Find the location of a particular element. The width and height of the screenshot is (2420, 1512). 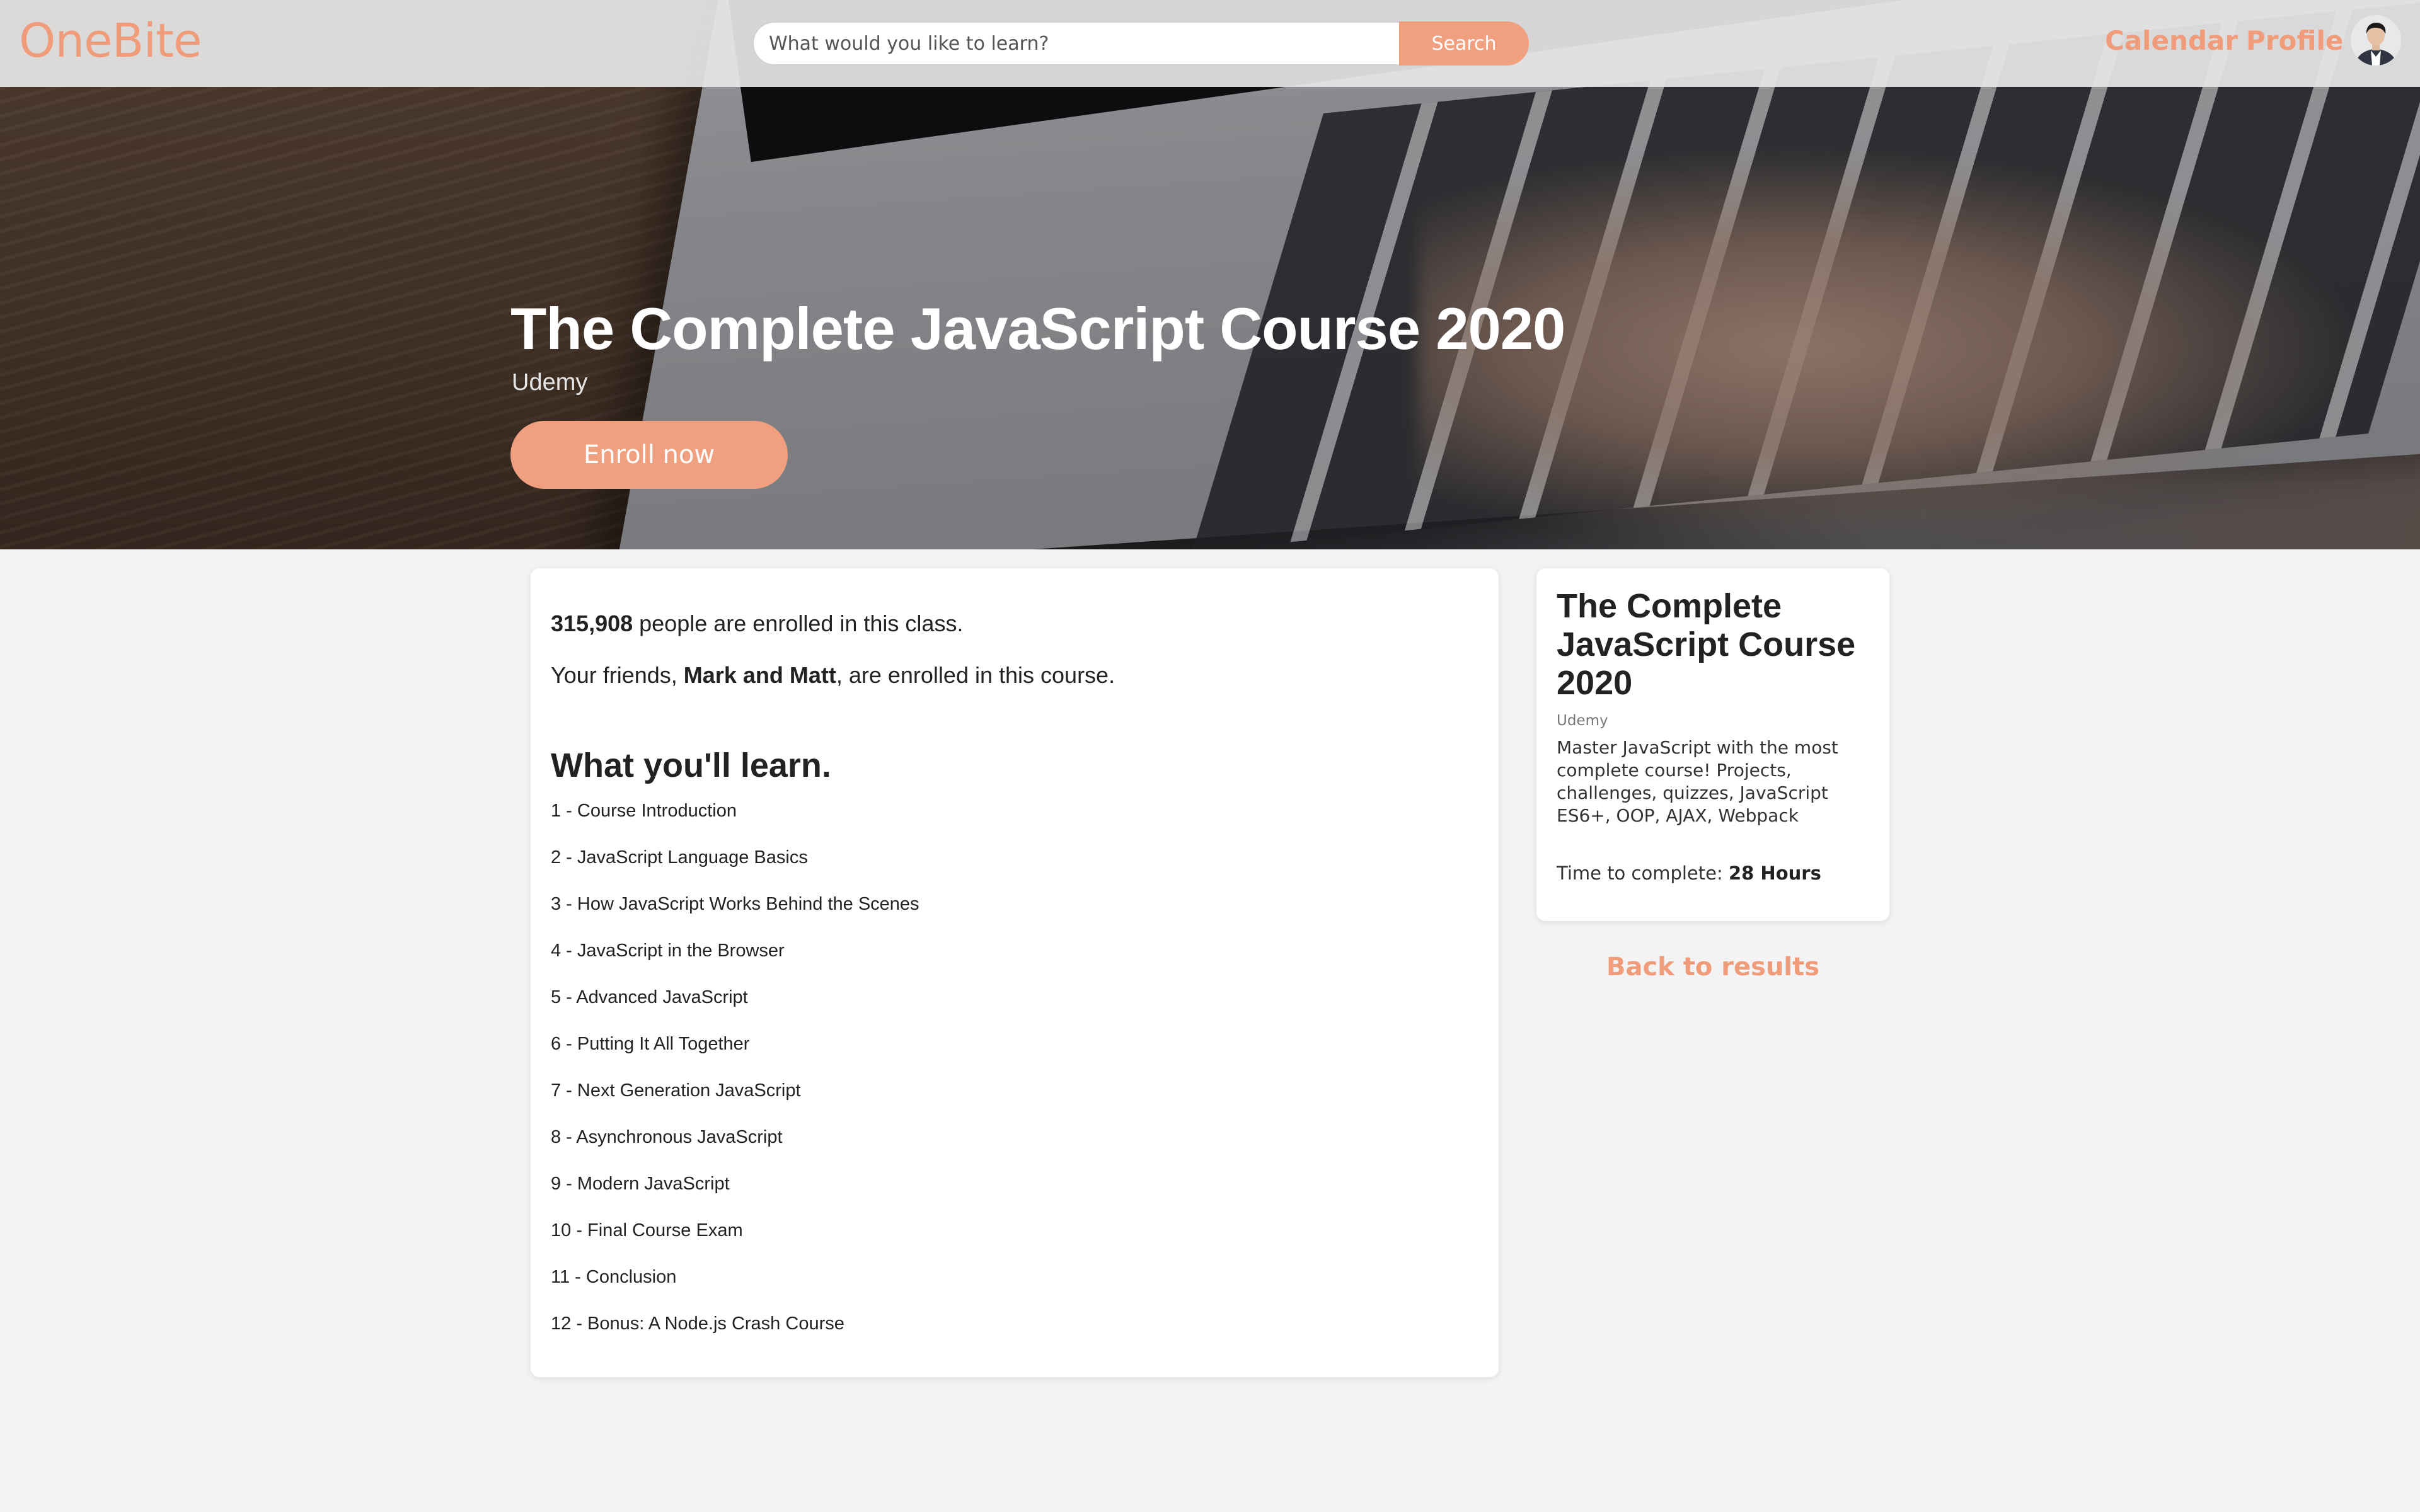

lesson-item: 2 - JavaScript Language Basics is located at coordinates (679, 857).